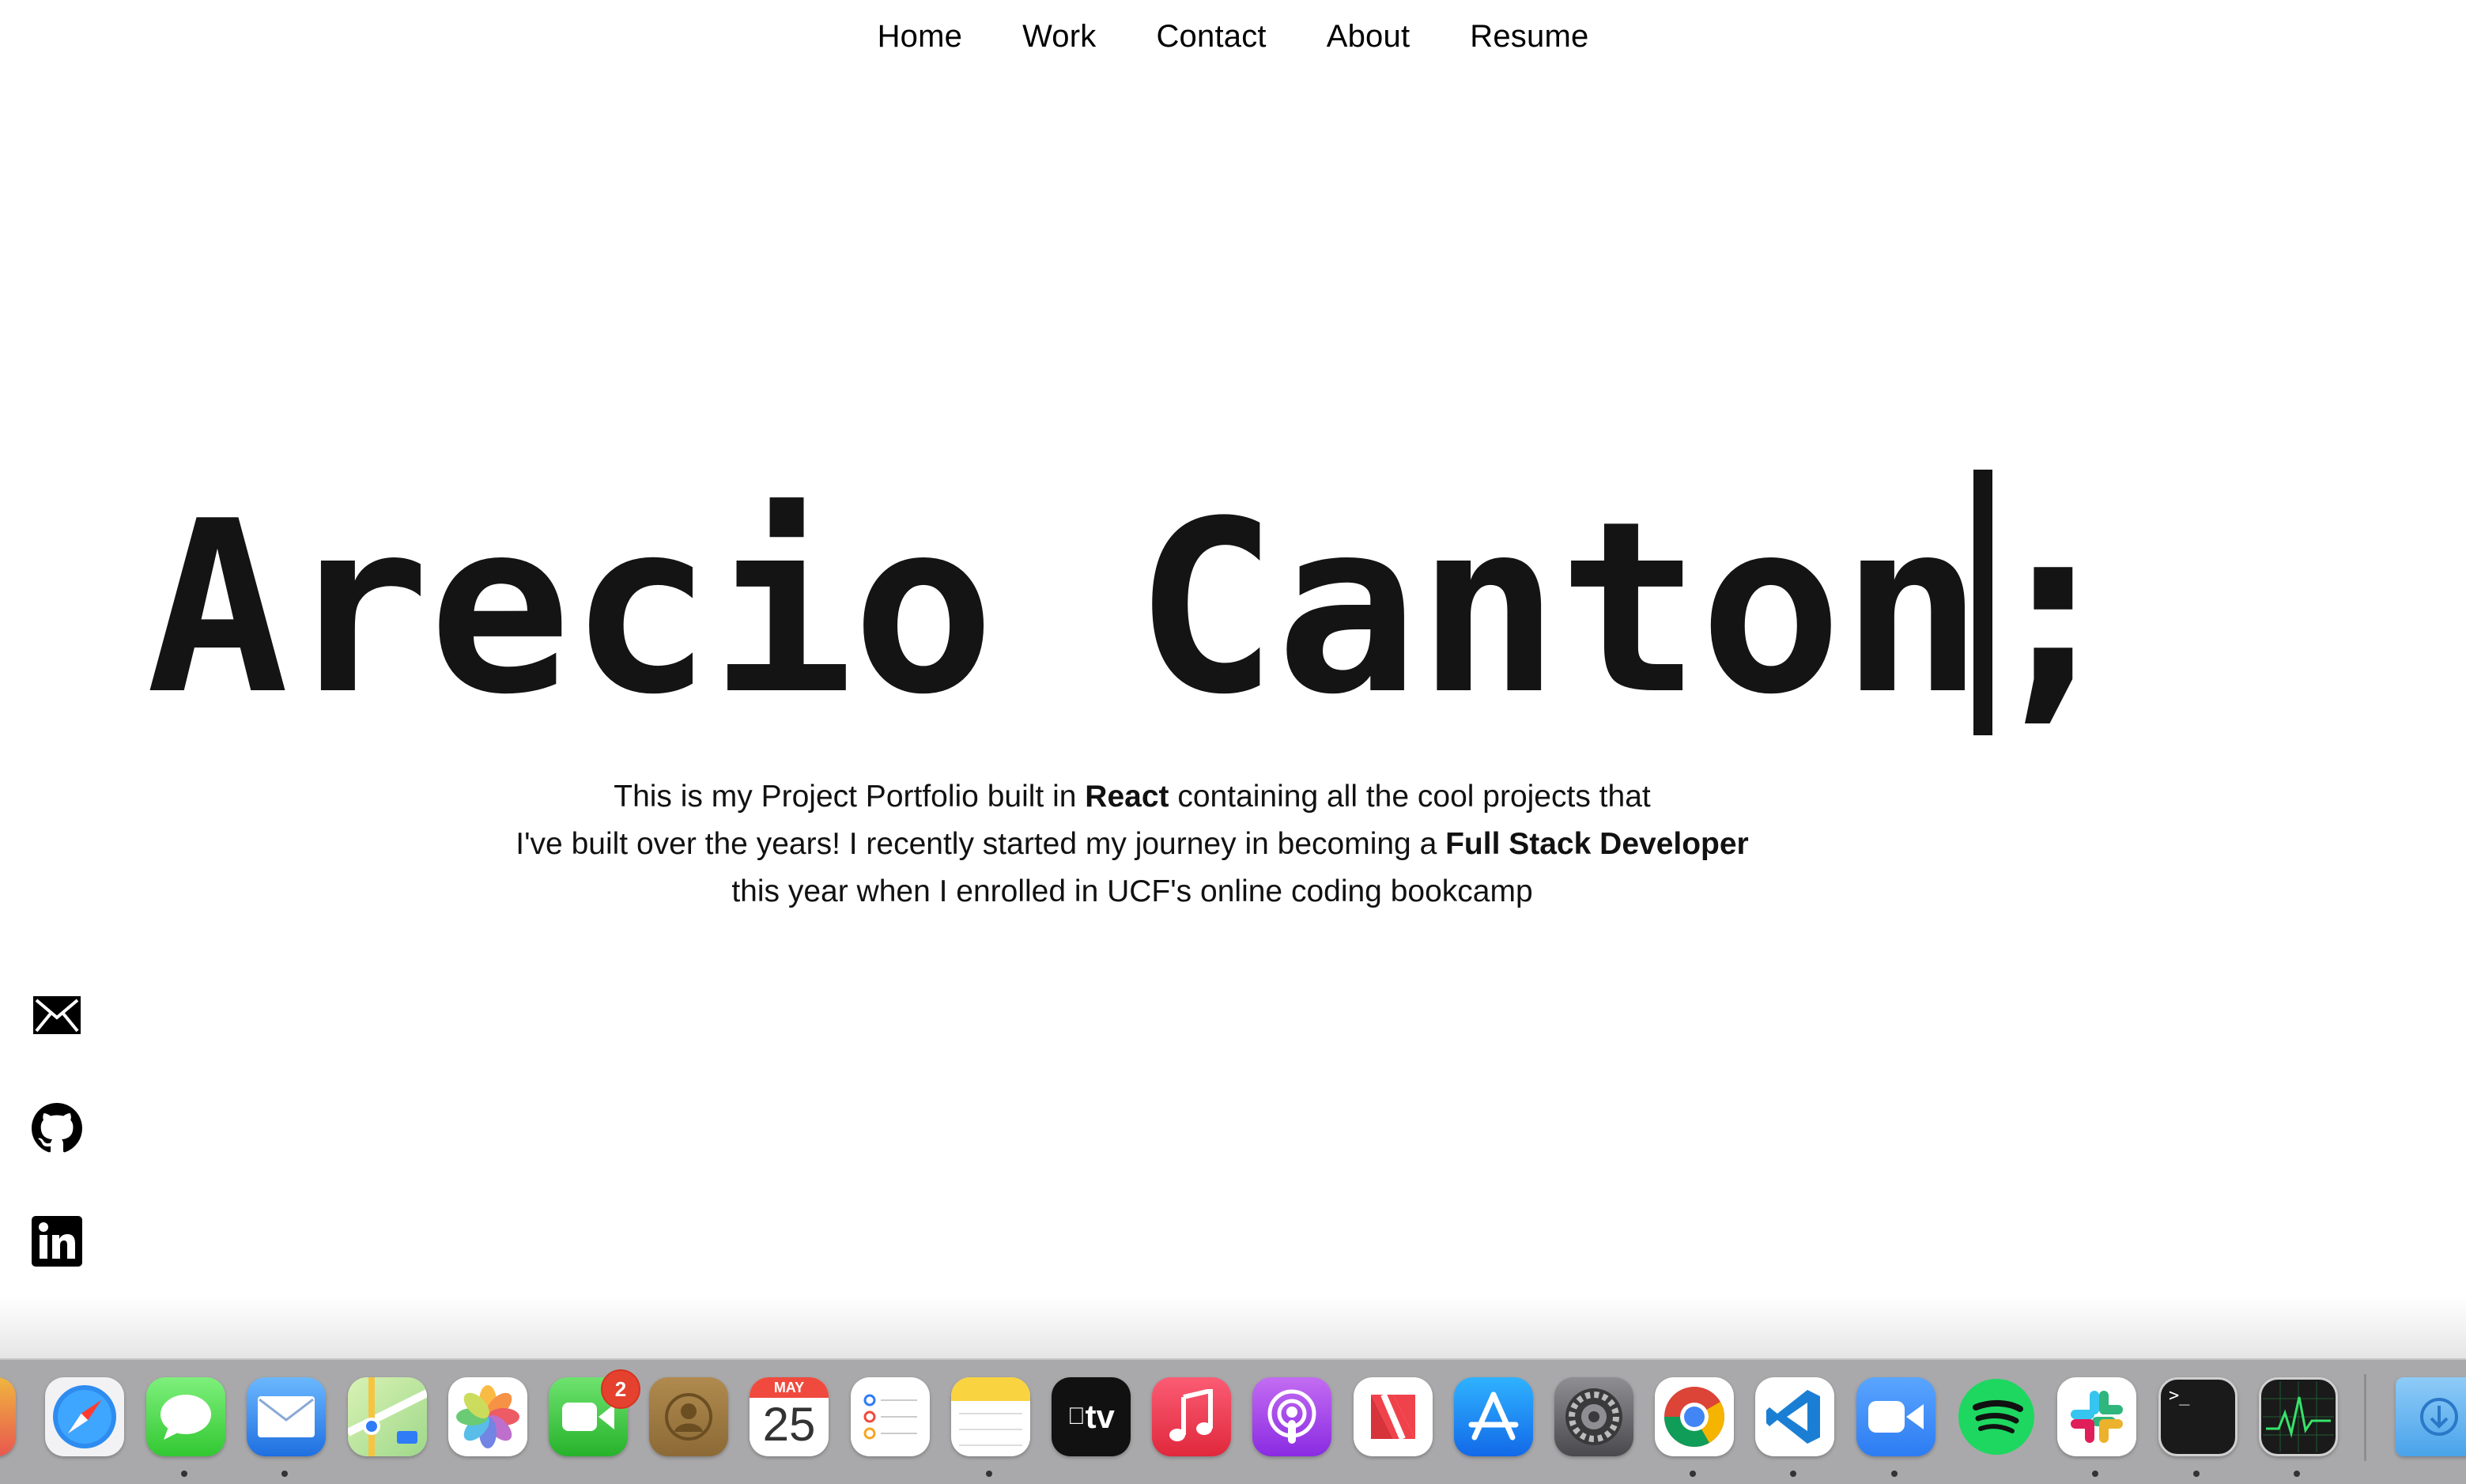 This screenshot has width=2466, height=1484. I want to click on music-icon, so click(1191, 1416).